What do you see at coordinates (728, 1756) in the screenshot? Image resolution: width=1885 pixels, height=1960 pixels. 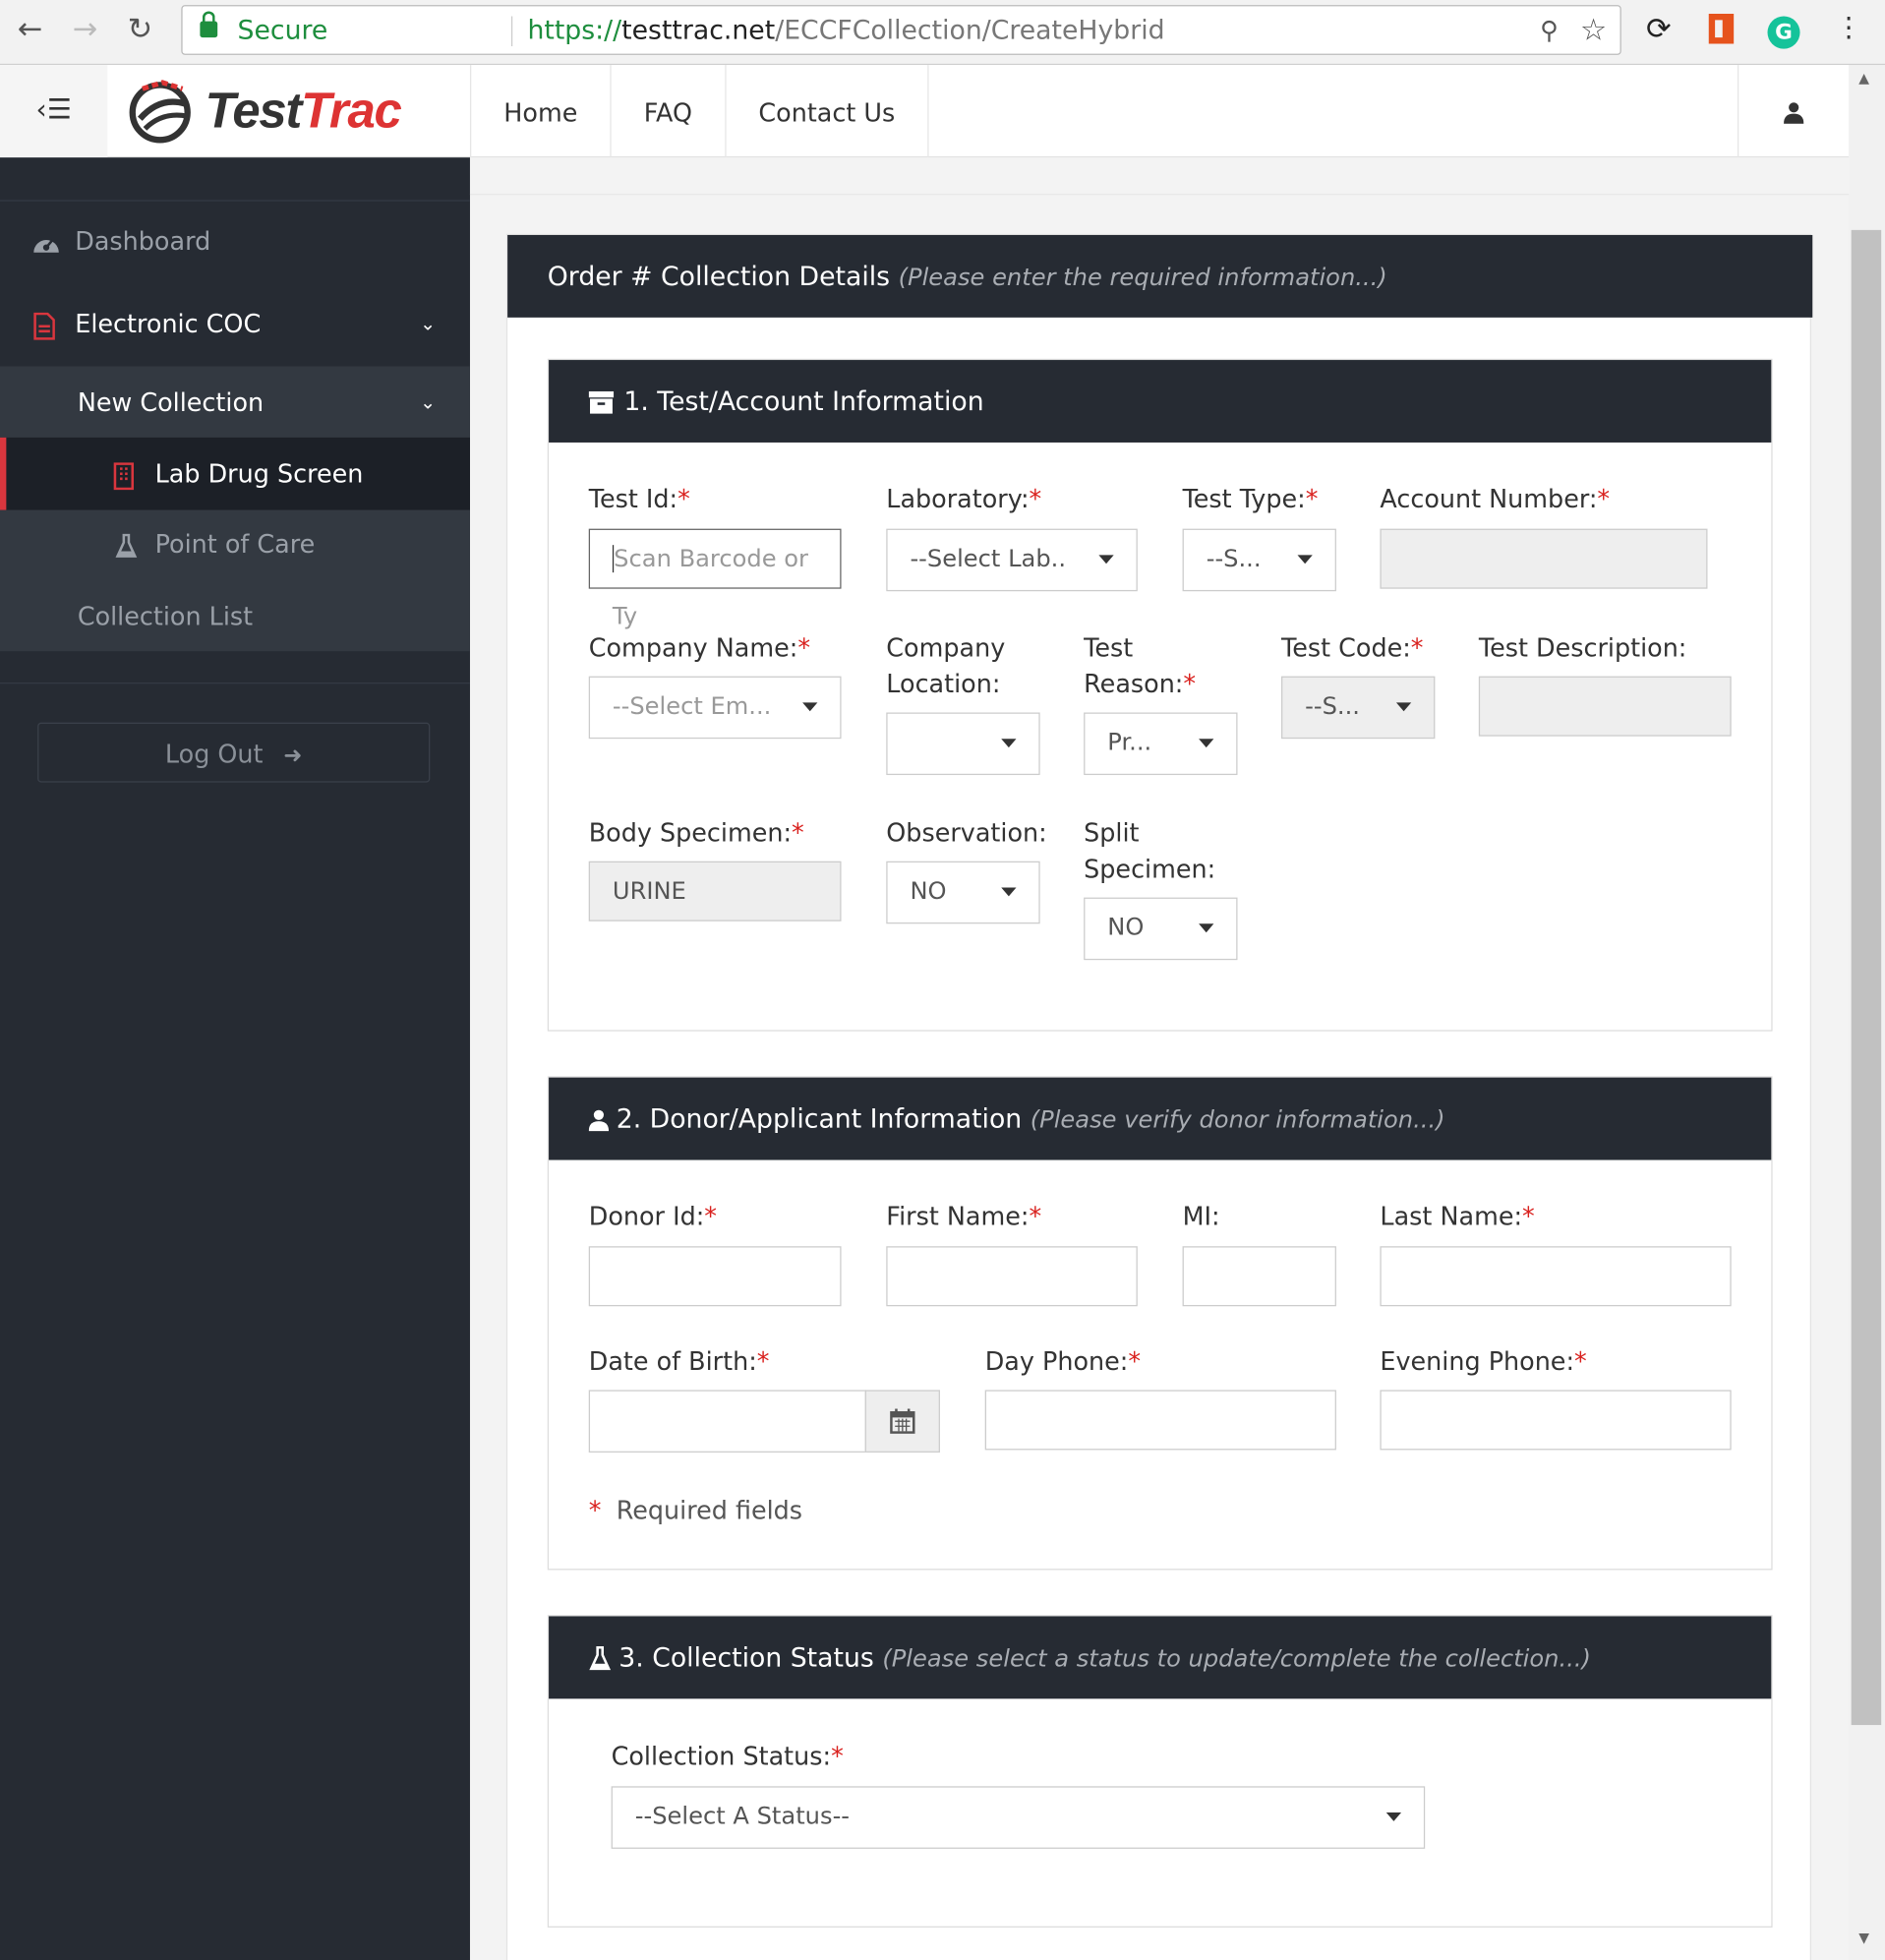 I see `collection-status-label: Collection Status:*` at bounding box center [728, 1756].